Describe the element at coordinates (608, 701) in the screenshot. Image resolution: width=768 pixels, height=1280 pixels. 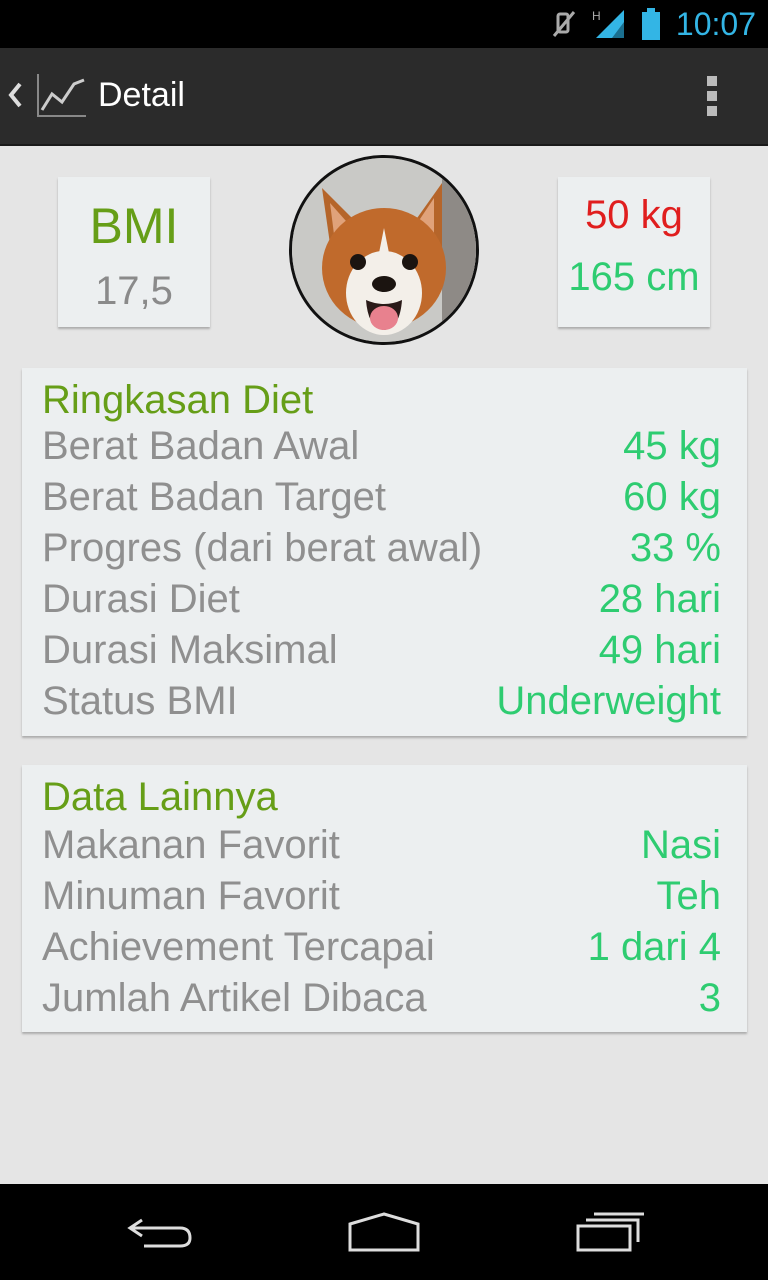
I see `row-value: Underweight` at that location.